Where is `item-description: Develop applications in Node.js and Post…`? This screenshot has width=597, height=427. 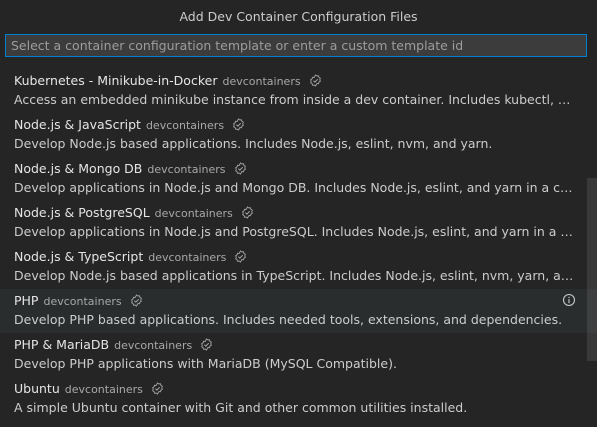 item-description: Develop applications in Node.js and Post… is located at coordinates (296, 231).